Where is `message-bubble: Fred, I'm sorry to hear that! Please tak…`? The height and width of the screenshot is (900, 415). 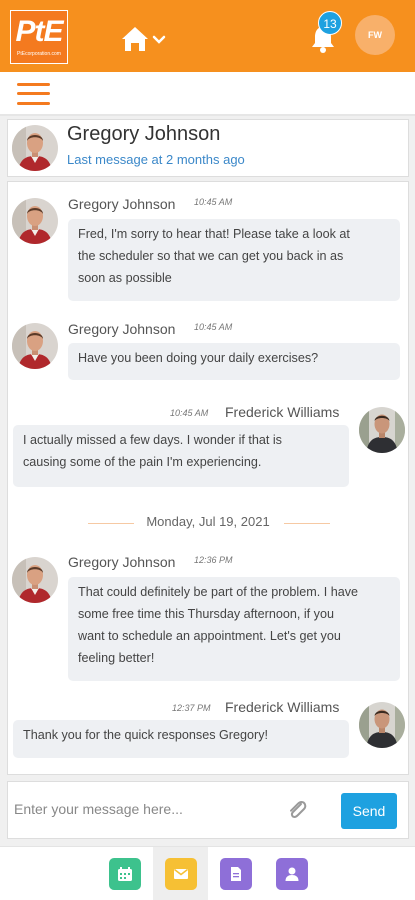 message-bubble: Fred, I'm sorry to hear that! Please tak… is located at coordinates (234, 260).